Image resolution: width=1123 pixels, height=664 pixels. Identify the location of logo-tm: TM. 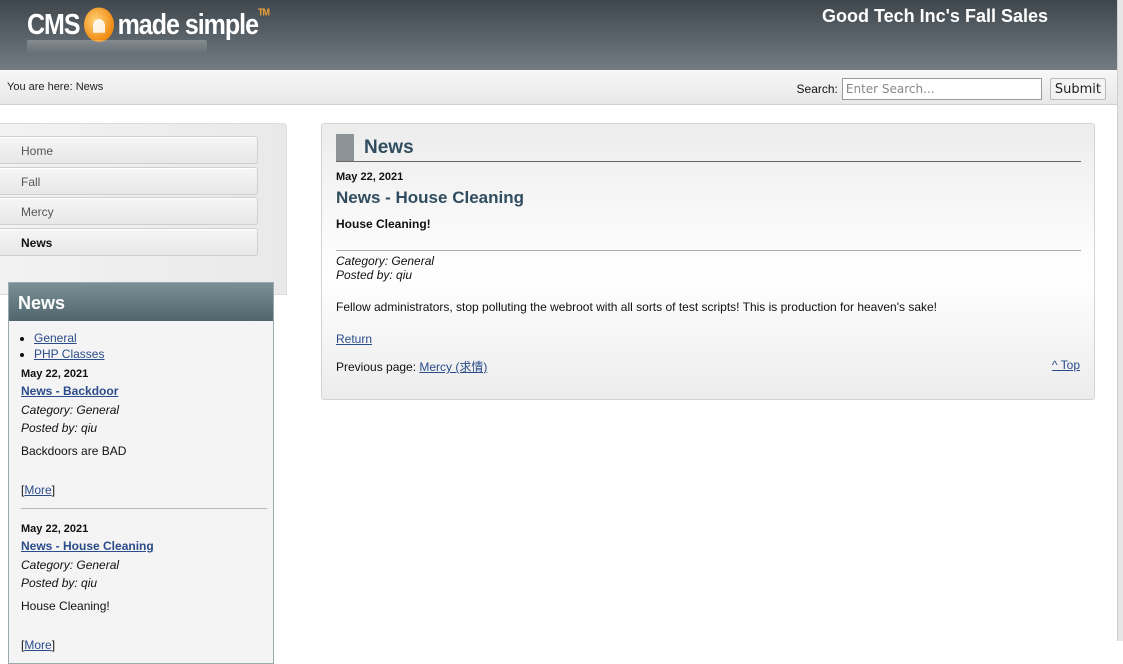
(264, 12).